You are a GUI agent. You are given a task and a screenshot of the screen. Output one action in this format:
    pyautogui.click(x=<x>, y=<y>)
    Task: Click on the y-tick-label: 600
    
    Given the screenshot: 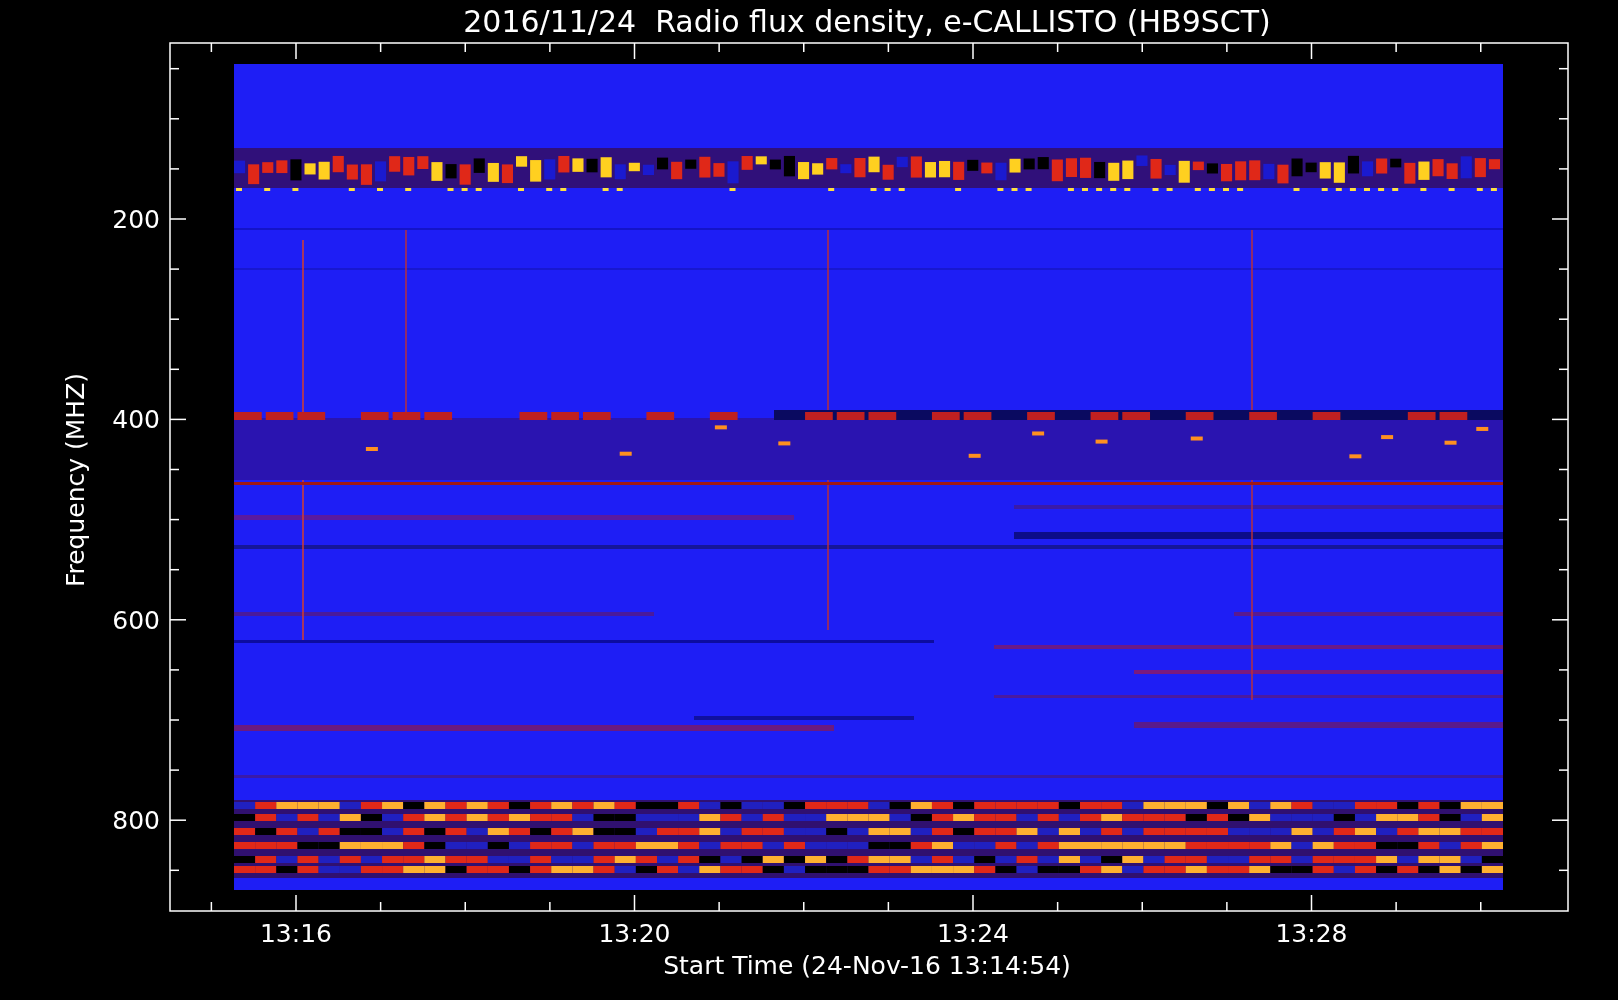 What is the action you would take?
    pyautogui.click(x=136, y=620)
    